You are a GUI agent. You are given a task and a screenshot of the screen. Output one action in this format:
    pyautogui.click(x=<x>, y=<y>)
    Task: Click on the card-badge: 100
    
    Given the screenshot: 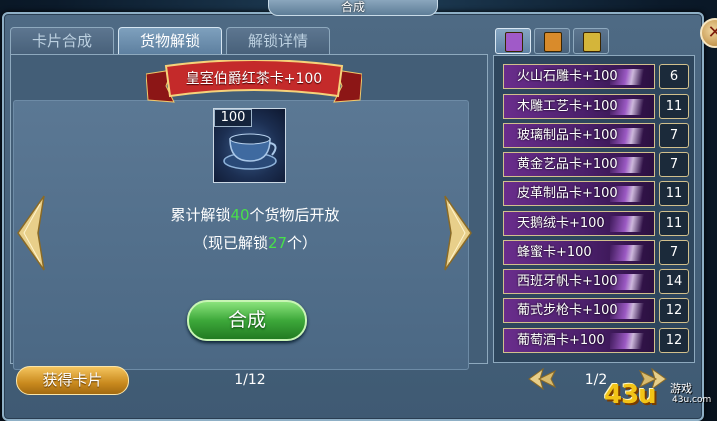 What is the action you would take?
    pyautogui.click(x=233, y=118)
    